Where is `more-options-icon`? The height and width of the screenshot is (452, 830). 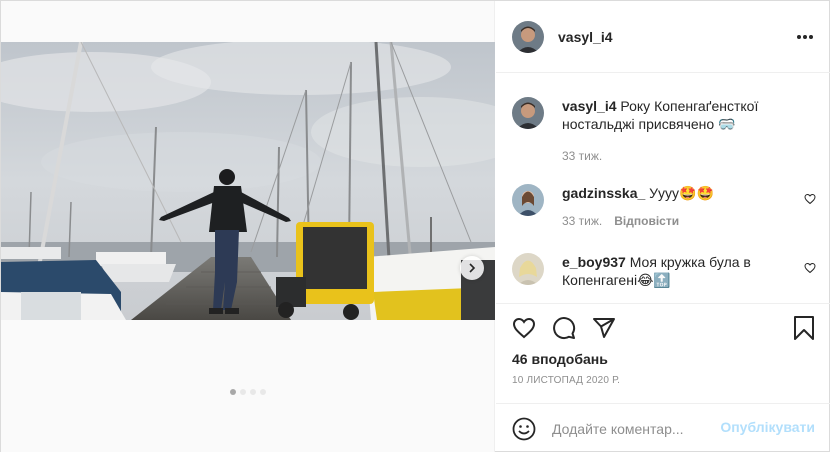
more-options-icon is located at coordinates (806, 37).